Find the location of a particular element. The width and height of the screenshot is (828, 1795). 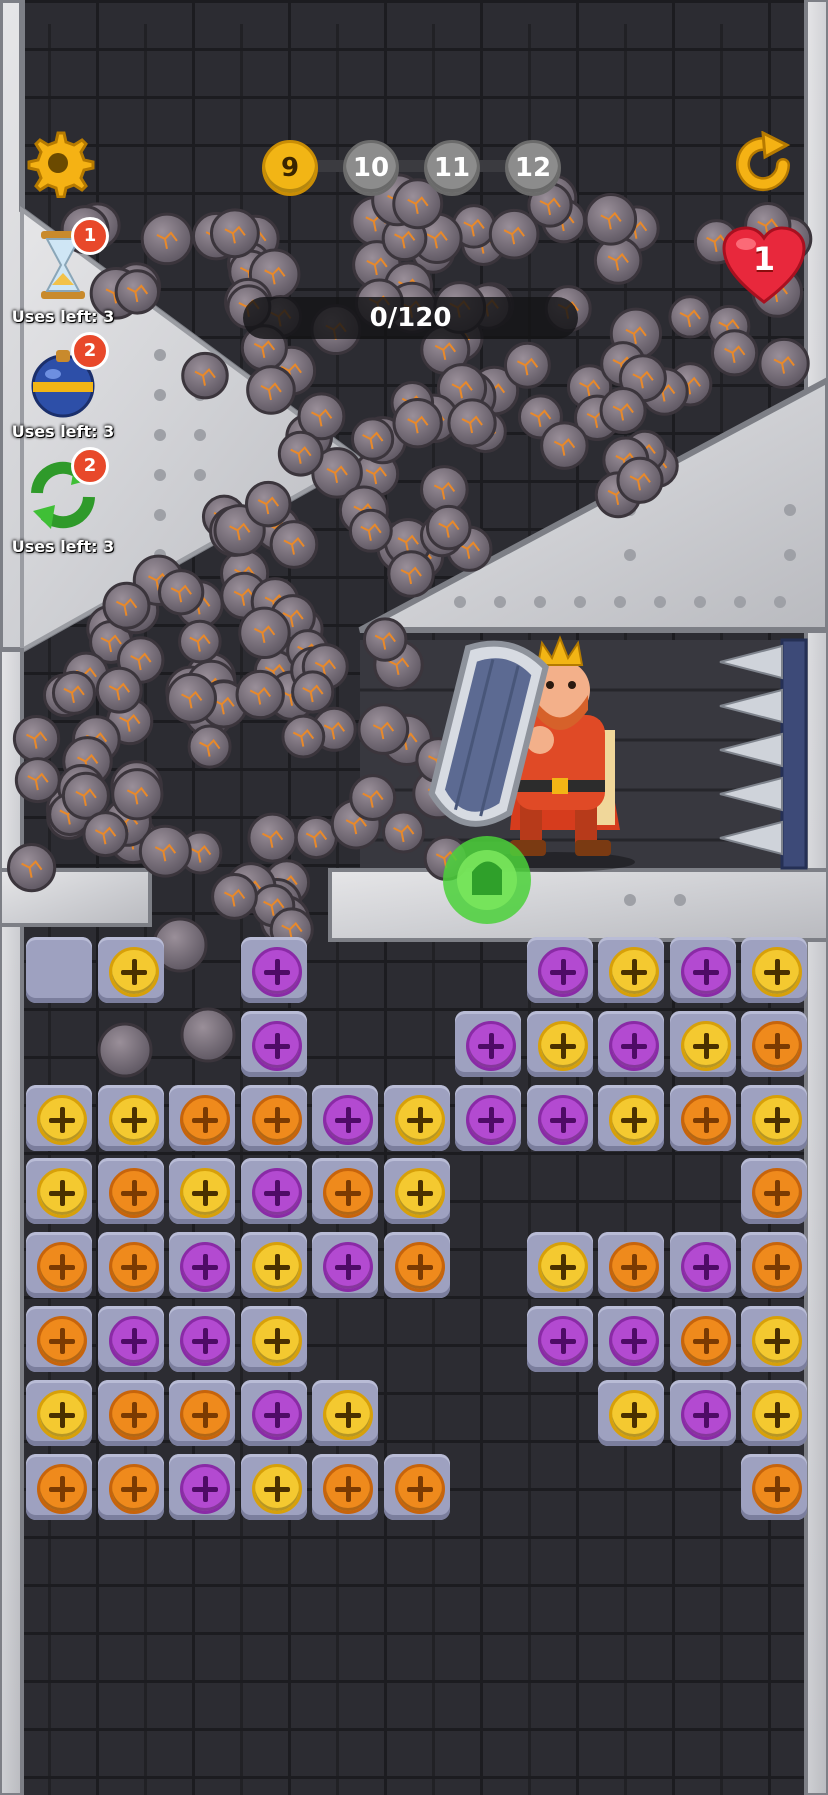

booster-hourglass: 1 Uses left: 3 is located at coordinates (63, 271).